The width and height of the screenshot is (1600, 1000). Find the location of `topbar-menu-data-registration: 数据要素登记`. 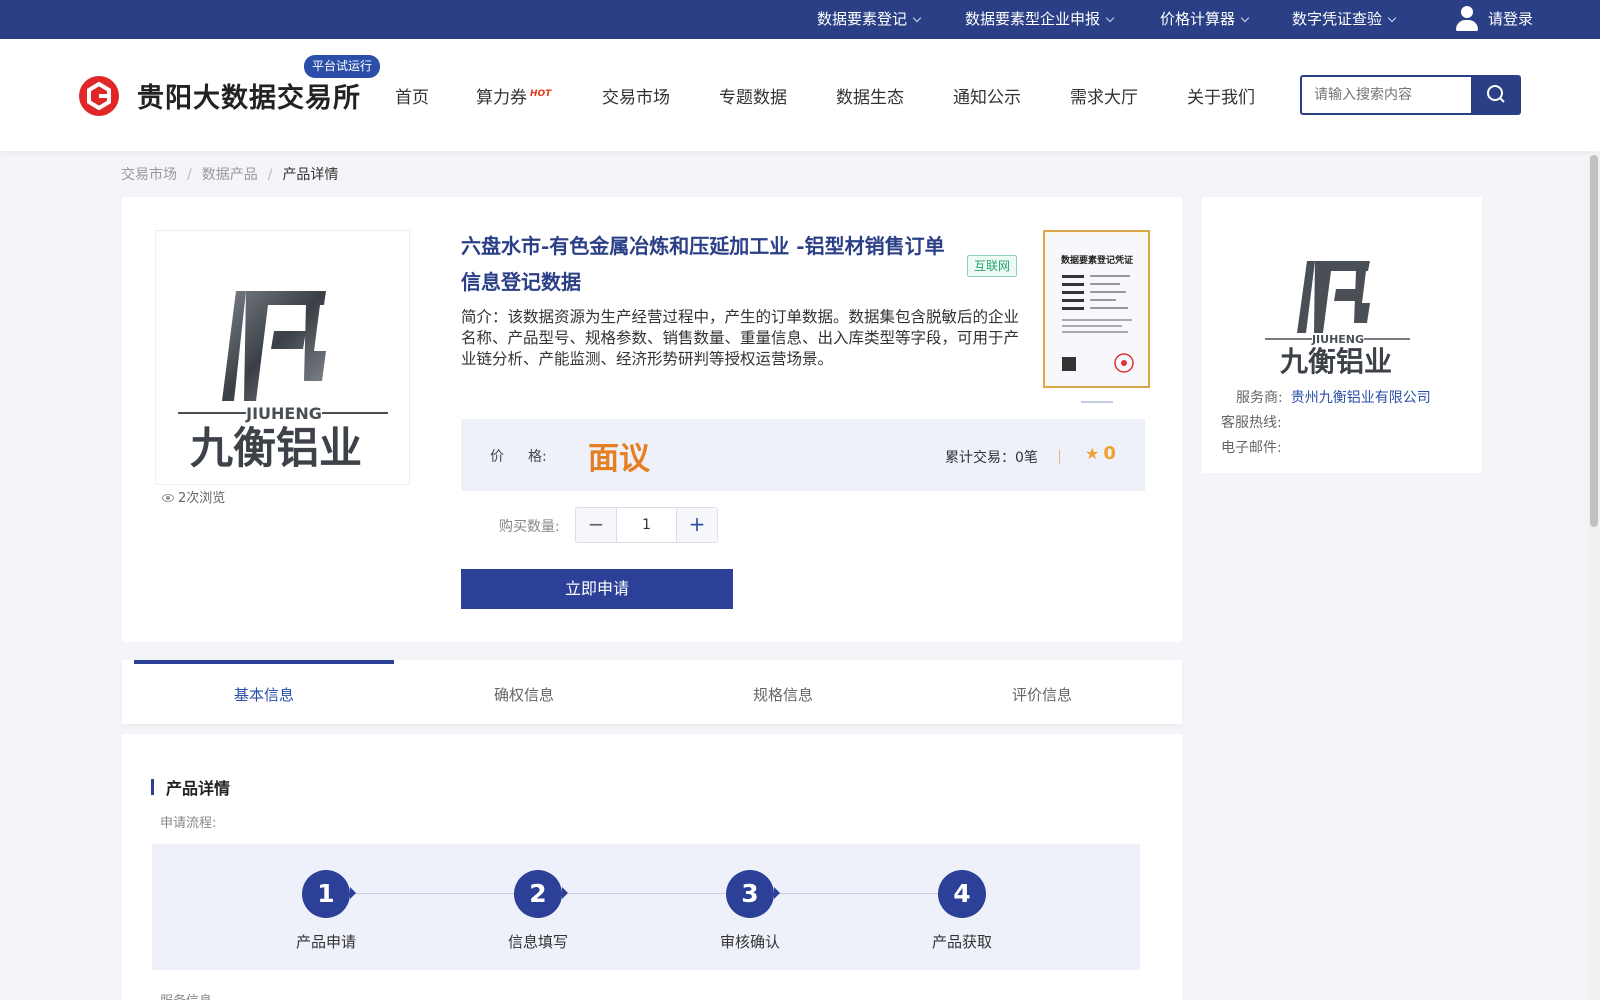

topbar-menu-data-registration: 数据要素登记 is located at coordinates (869, 19).